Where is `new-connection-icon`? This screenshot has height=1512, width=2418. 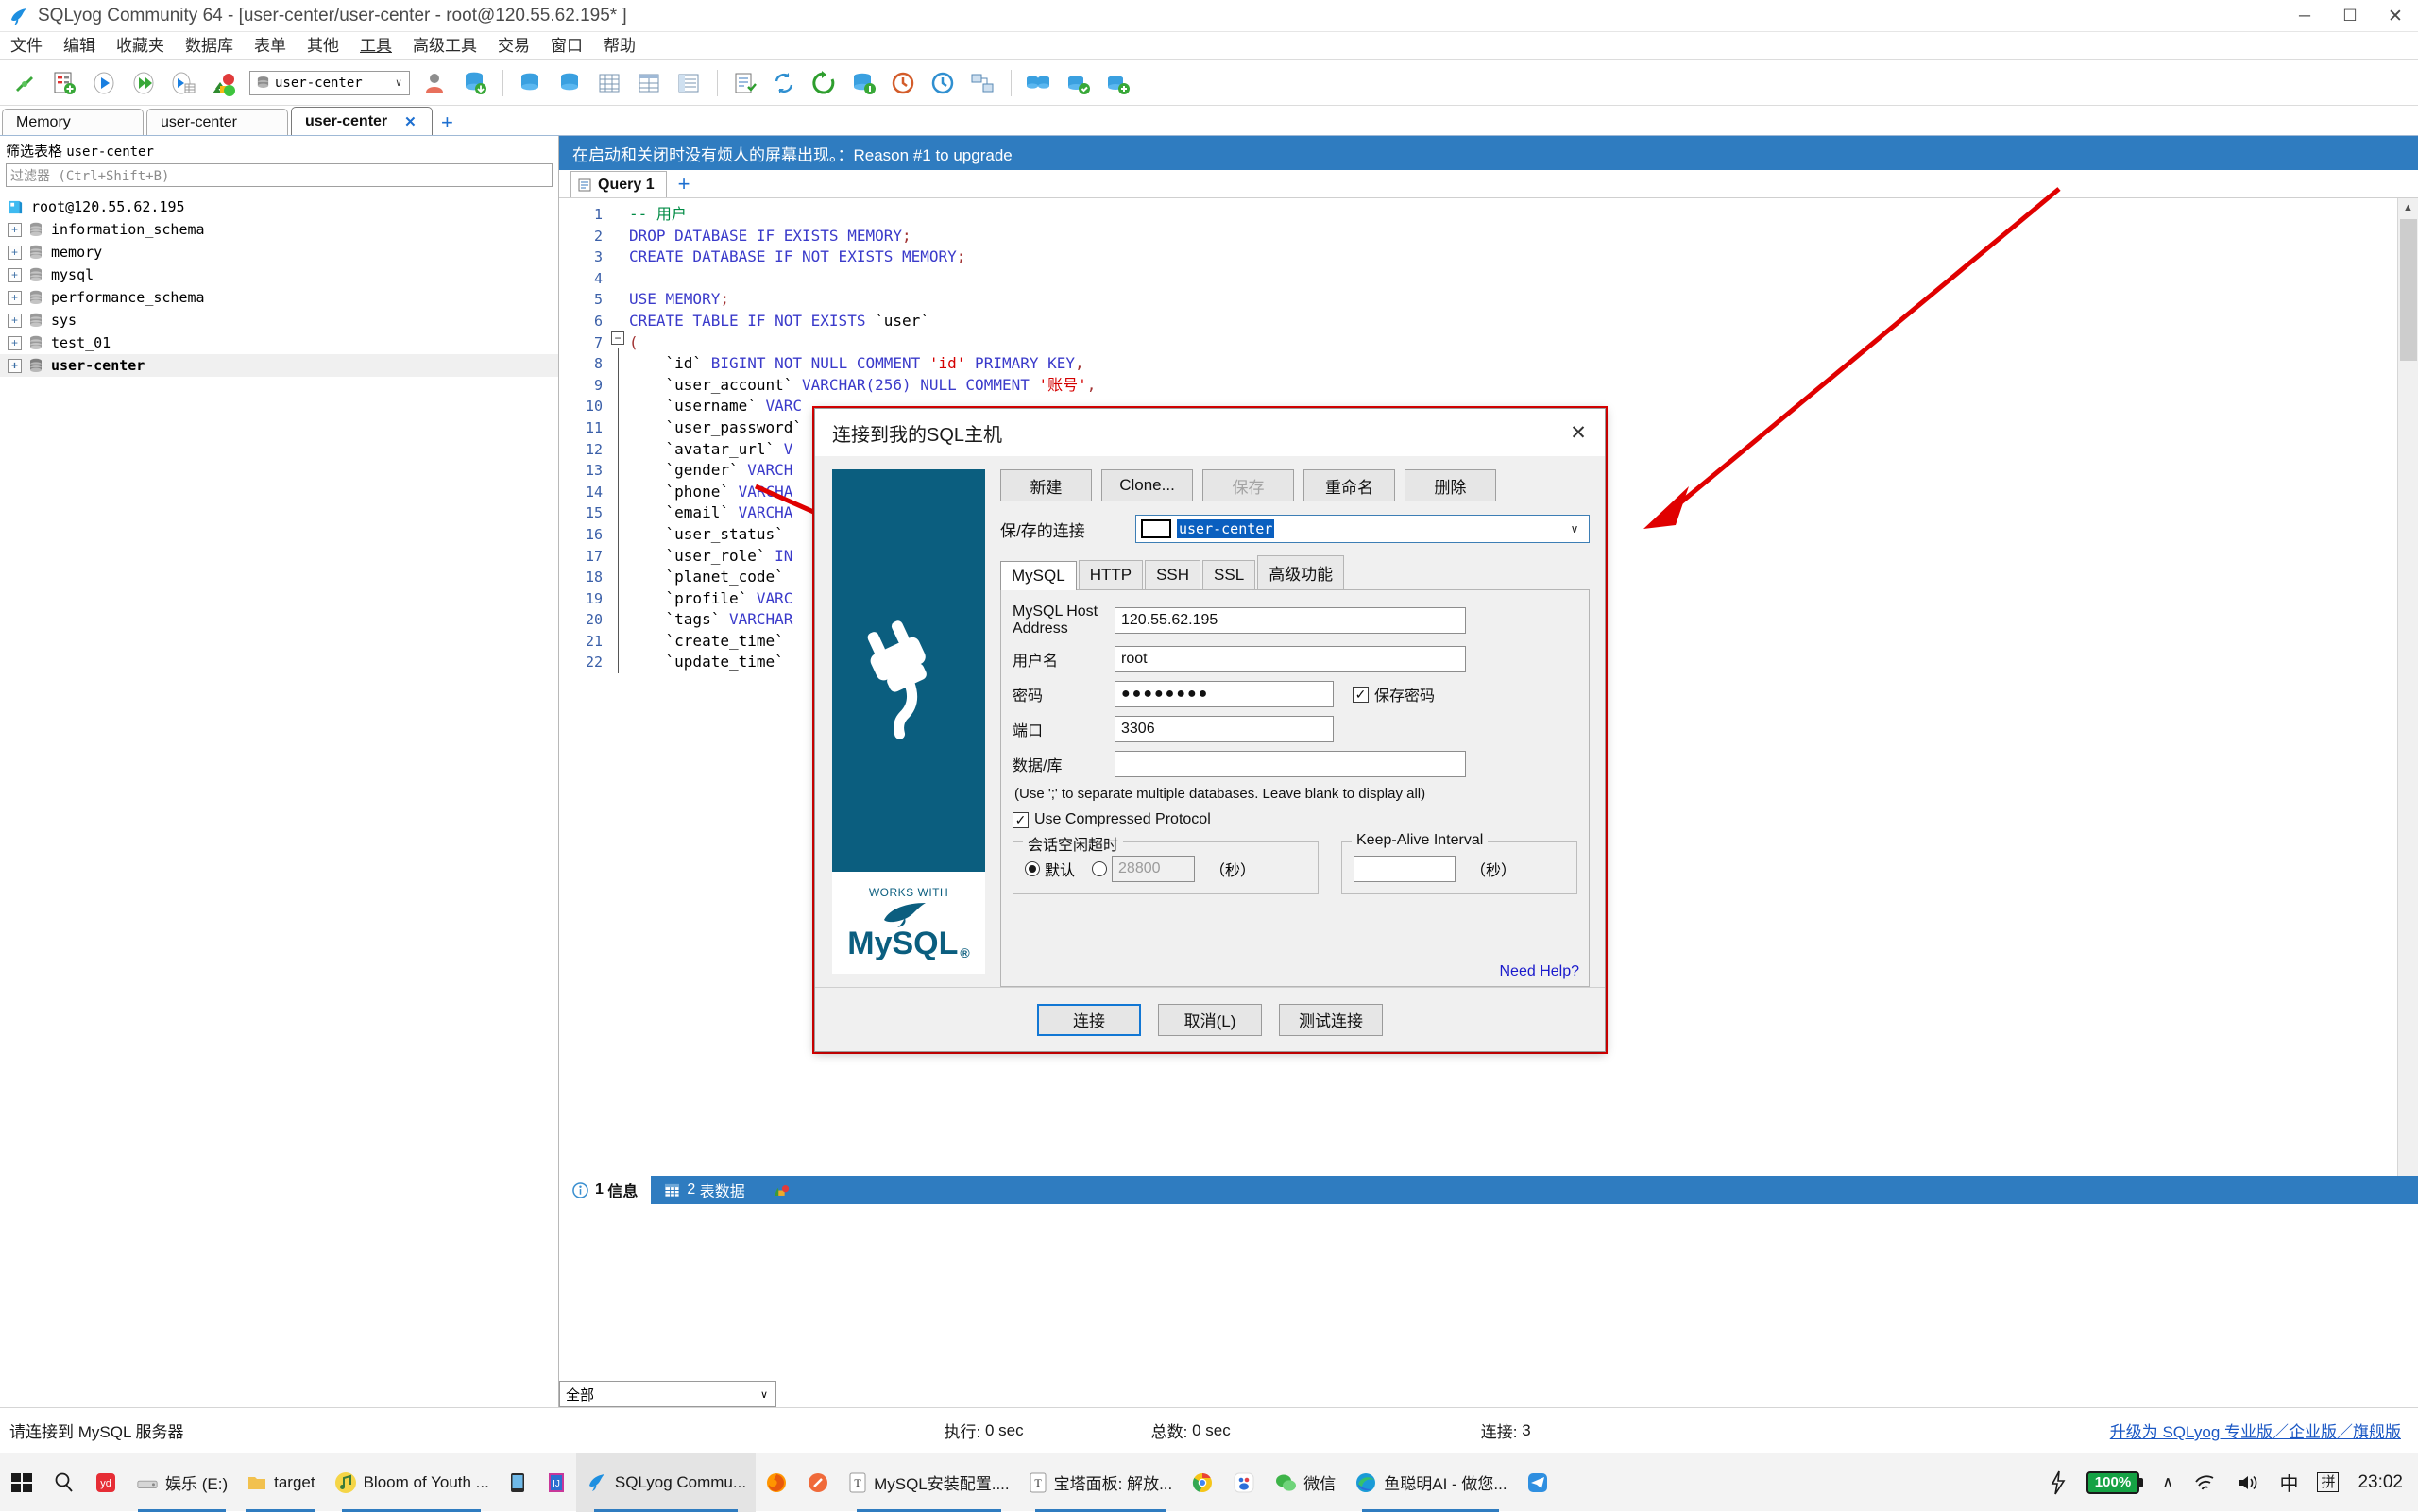
new-connection-icon is located at coordinates (24, 83).